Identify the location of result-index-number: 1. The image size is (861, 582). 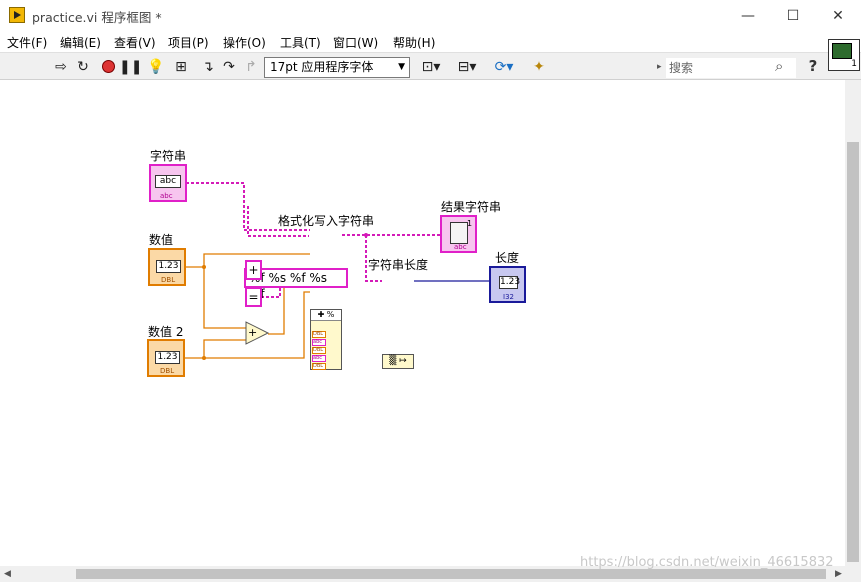
(470, 223).